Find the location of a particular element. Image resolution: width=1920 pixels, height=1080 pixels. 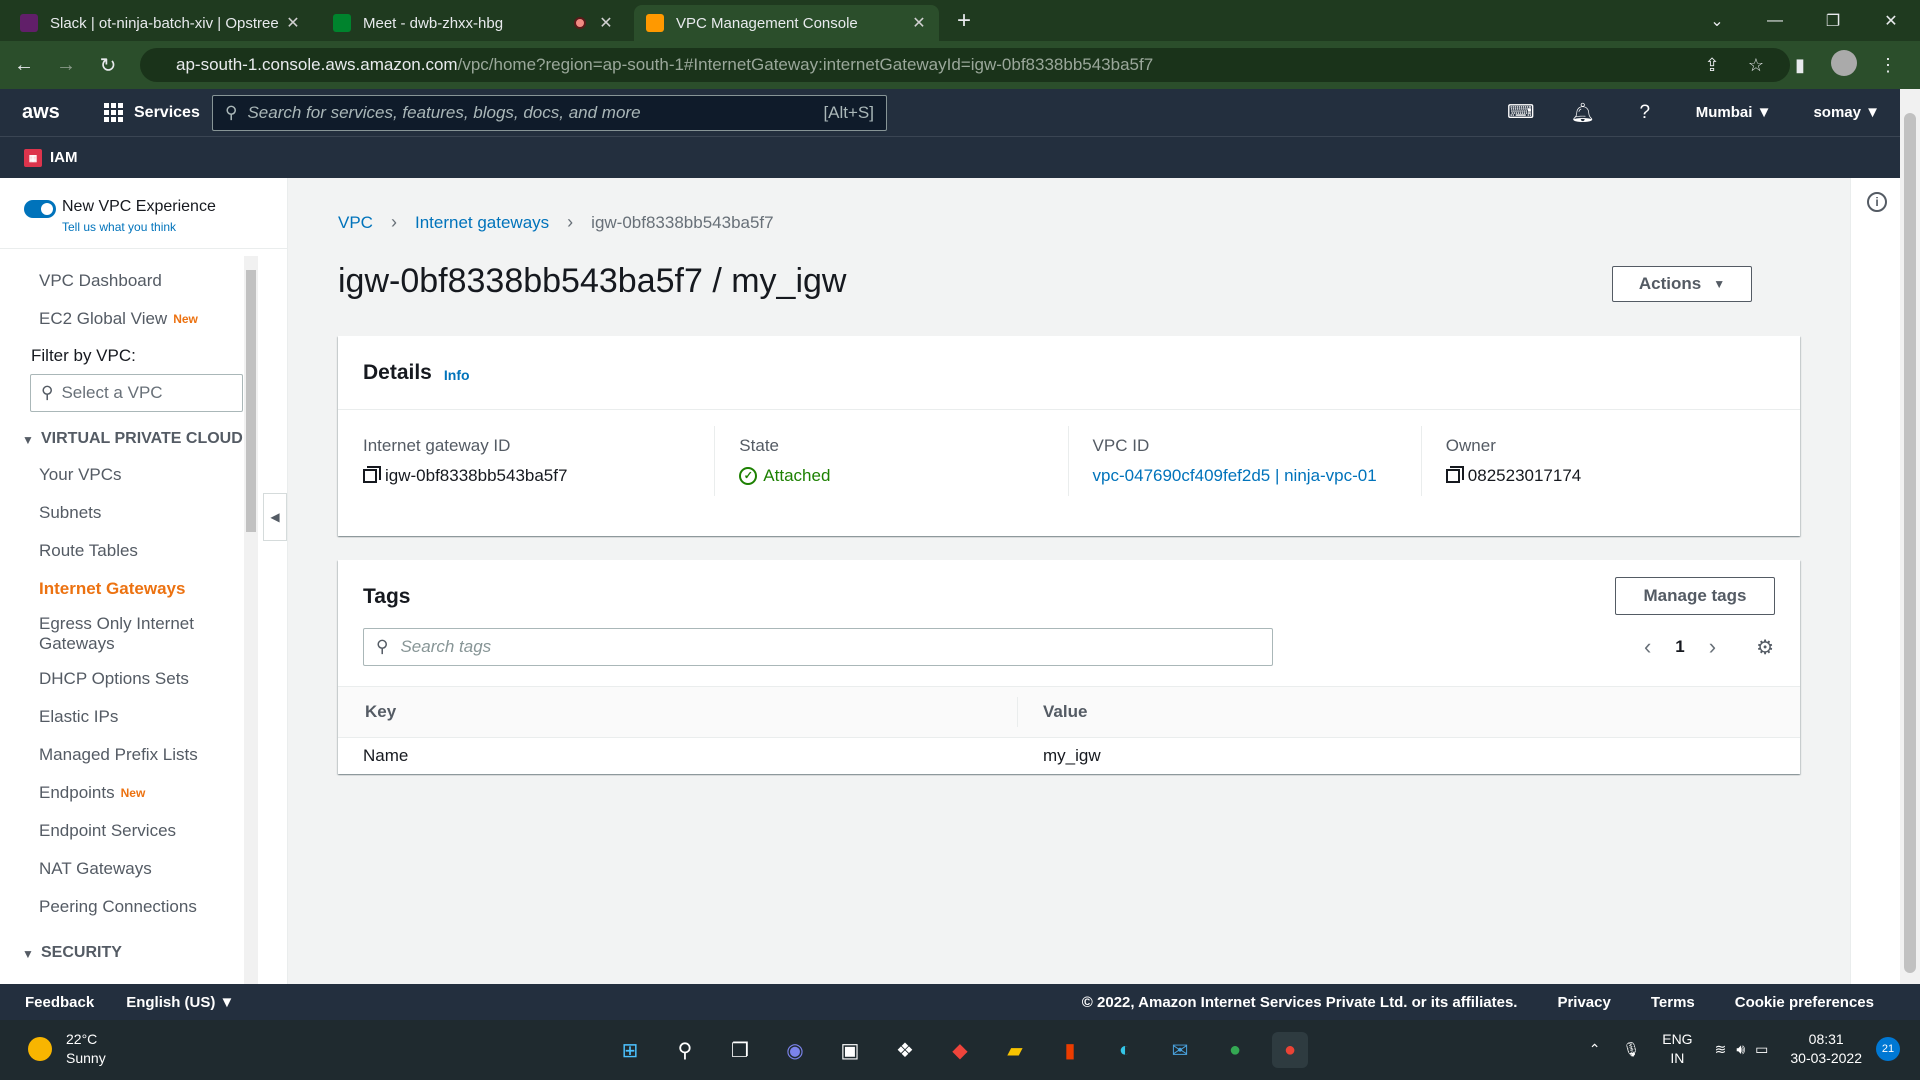

aws-logo: aws is located at coordinates (52, 112).